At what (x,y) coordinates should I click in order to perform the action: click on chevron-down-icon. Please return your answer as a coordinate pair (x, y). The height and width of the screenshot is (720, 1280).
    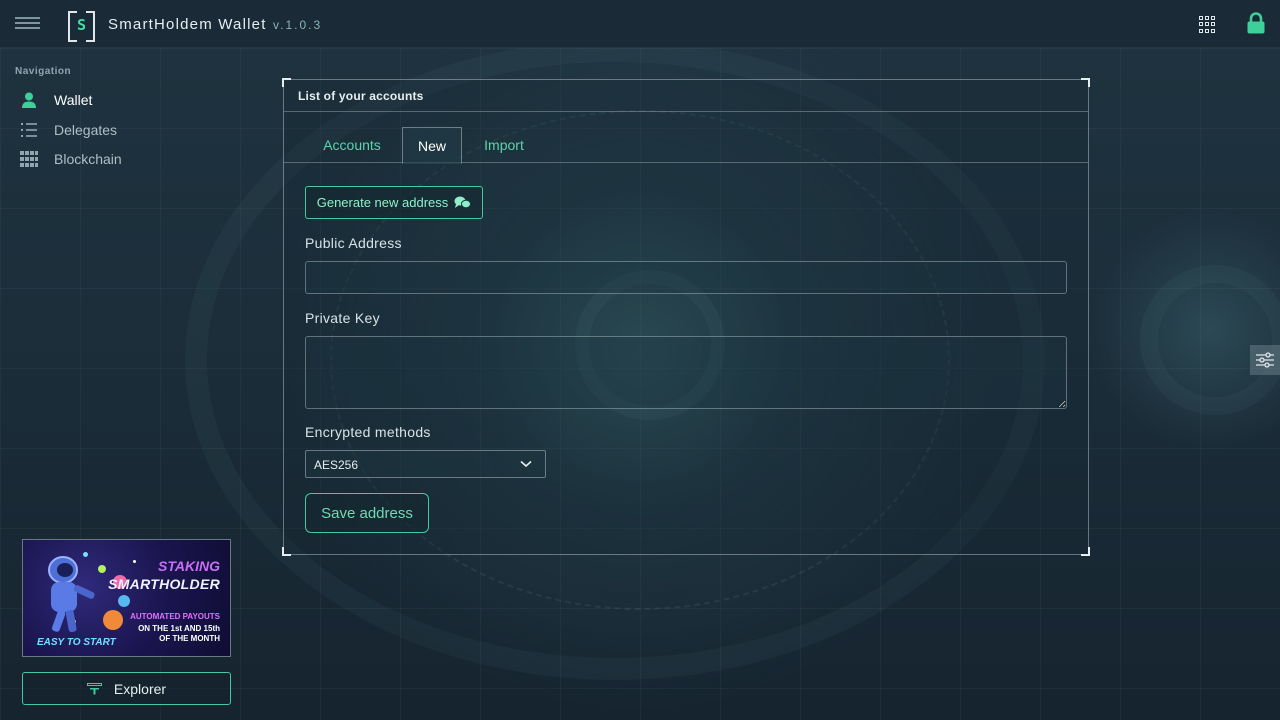
    Looking at the image, I should click on (526, 464).